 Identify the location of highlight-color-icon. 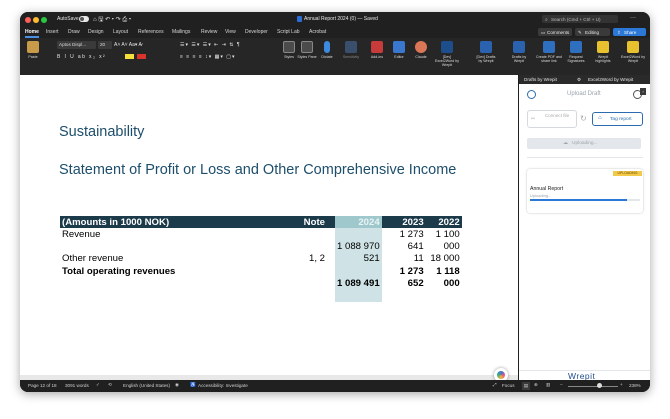
(129, 56).